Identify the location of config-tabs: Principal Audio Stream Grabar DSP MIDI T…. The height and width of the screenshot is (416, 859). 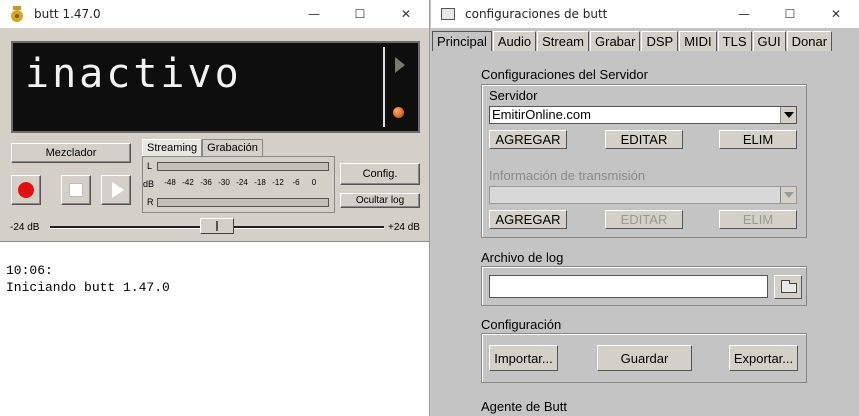
(632, 41).